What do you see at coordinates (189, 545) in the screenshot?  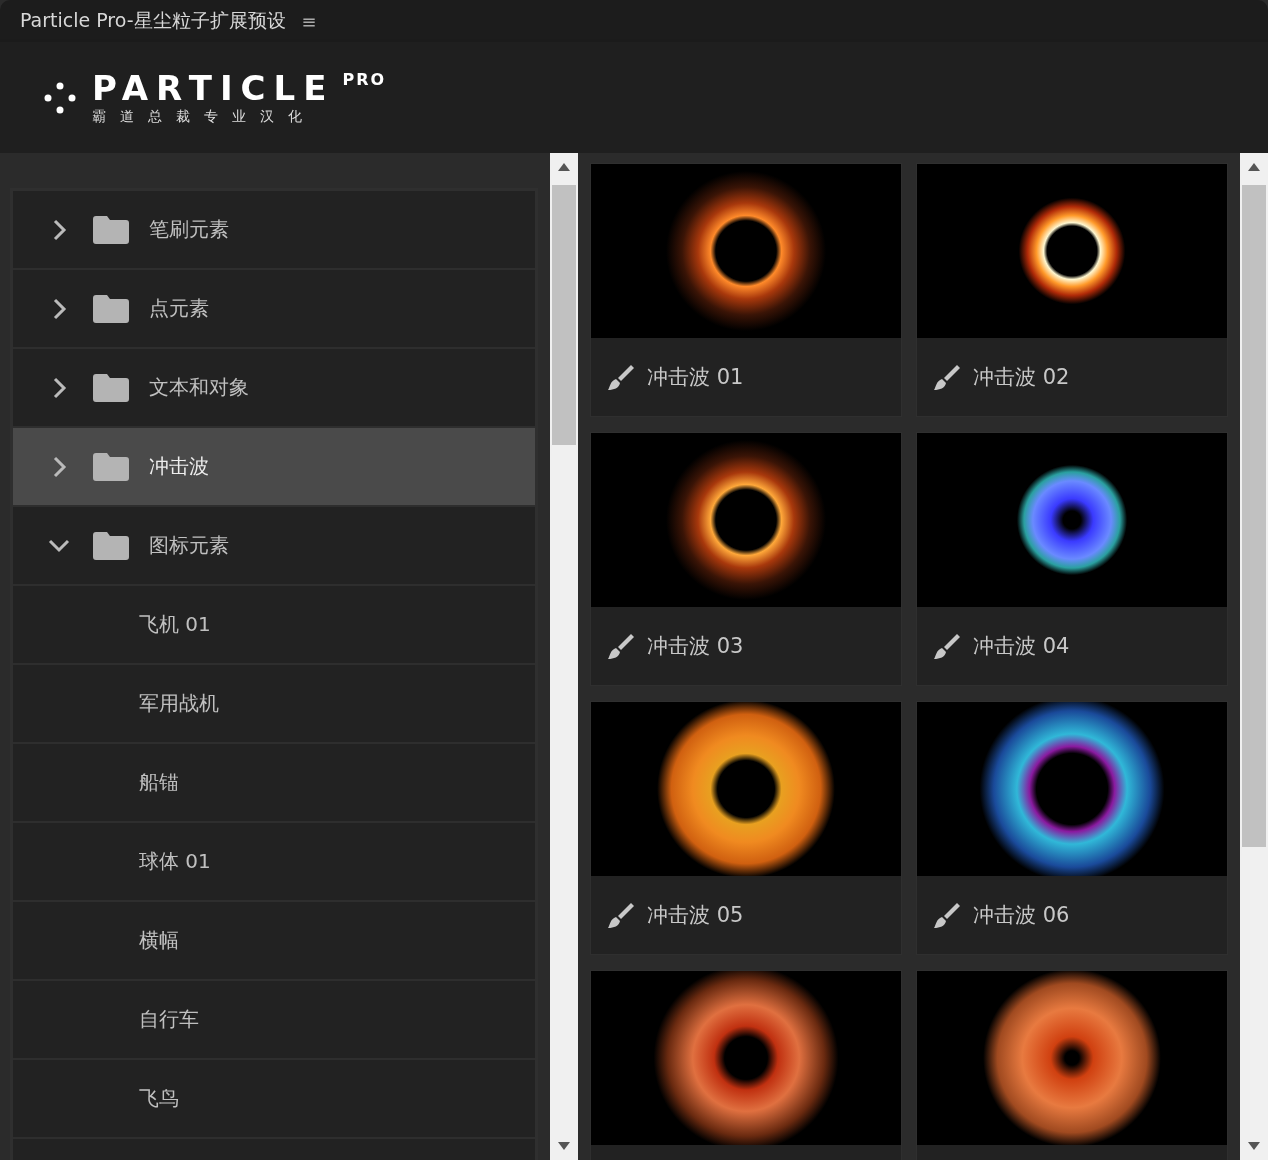 I see `folder-label: 图标元素` at bounding box center [189, 545].